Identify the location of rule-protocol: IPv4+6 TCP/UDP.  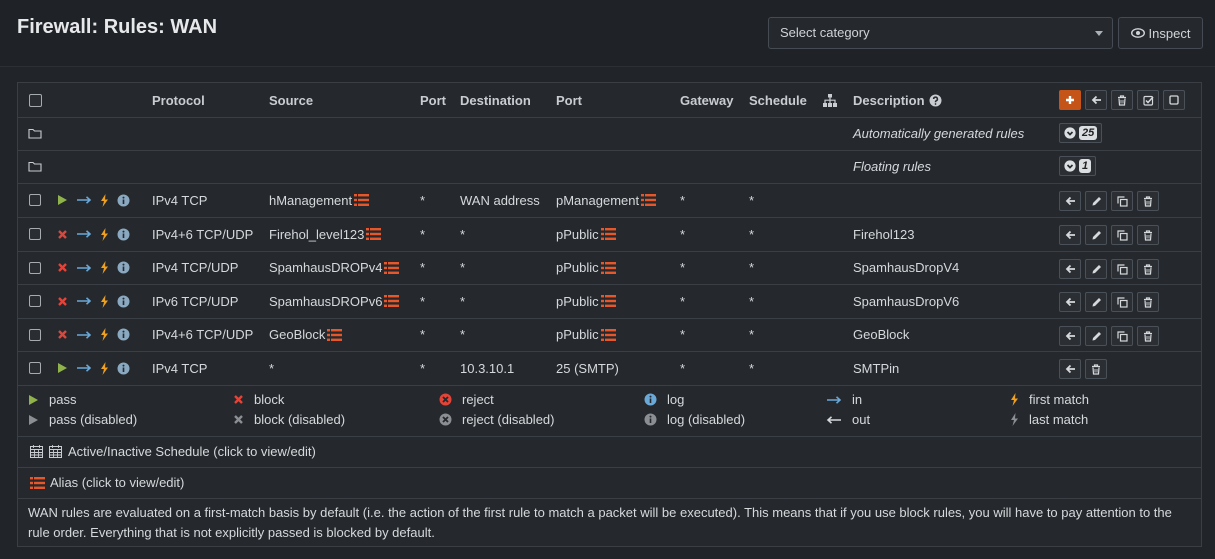
(203, 234).